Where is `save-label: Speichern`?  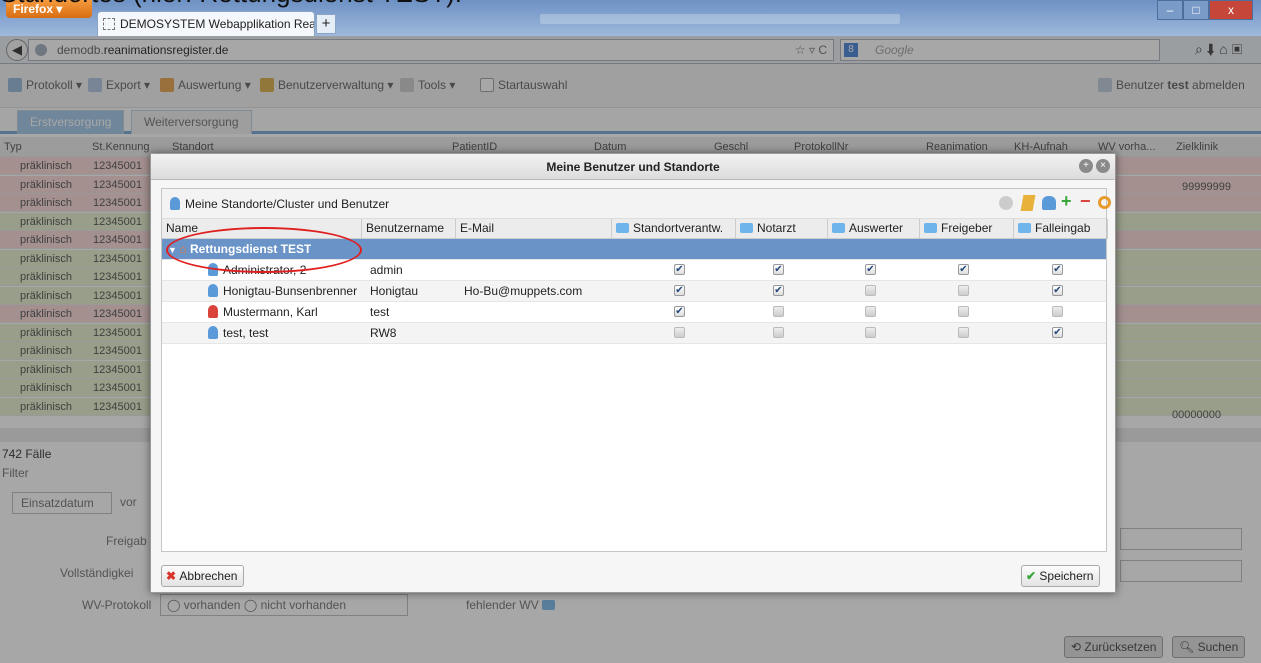
save-label: Speichern is located at coordinates (1066, 576).